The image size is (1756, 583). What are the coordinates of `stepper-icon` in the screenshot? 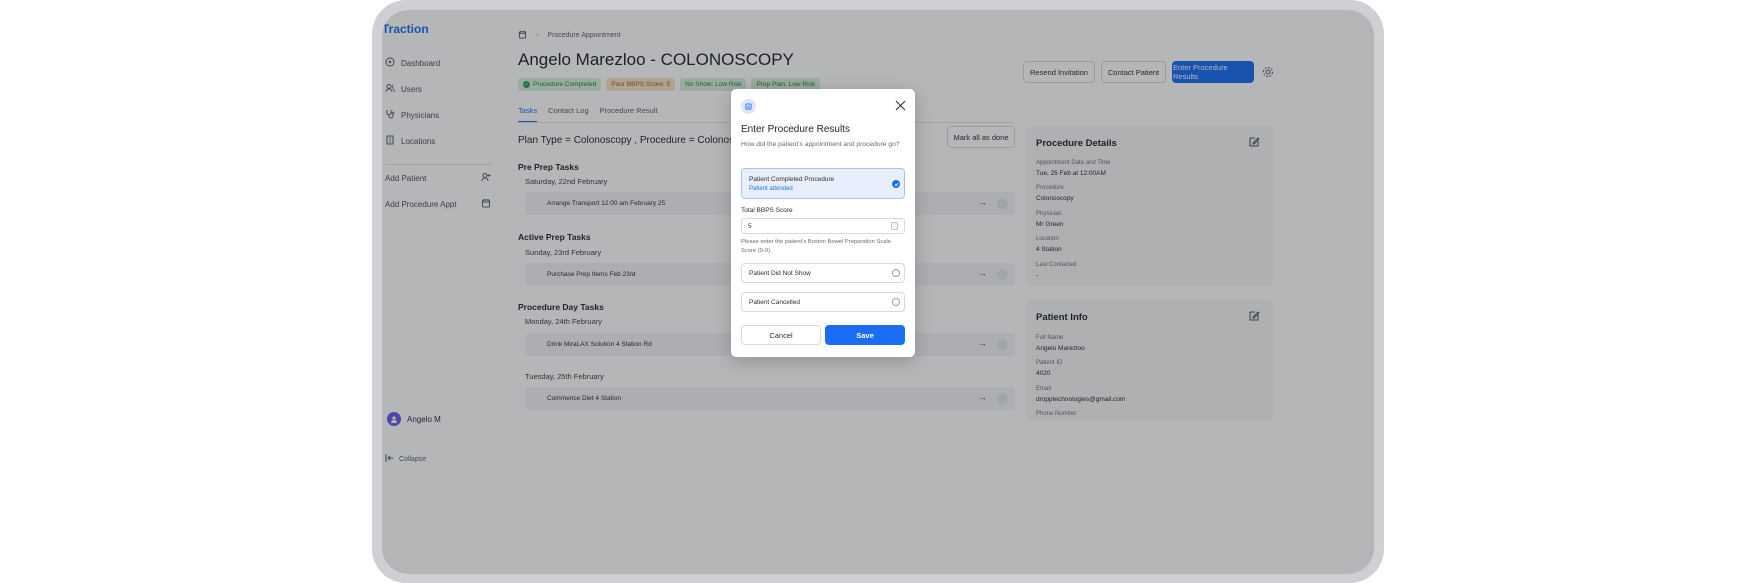 It's located at (894, 226).